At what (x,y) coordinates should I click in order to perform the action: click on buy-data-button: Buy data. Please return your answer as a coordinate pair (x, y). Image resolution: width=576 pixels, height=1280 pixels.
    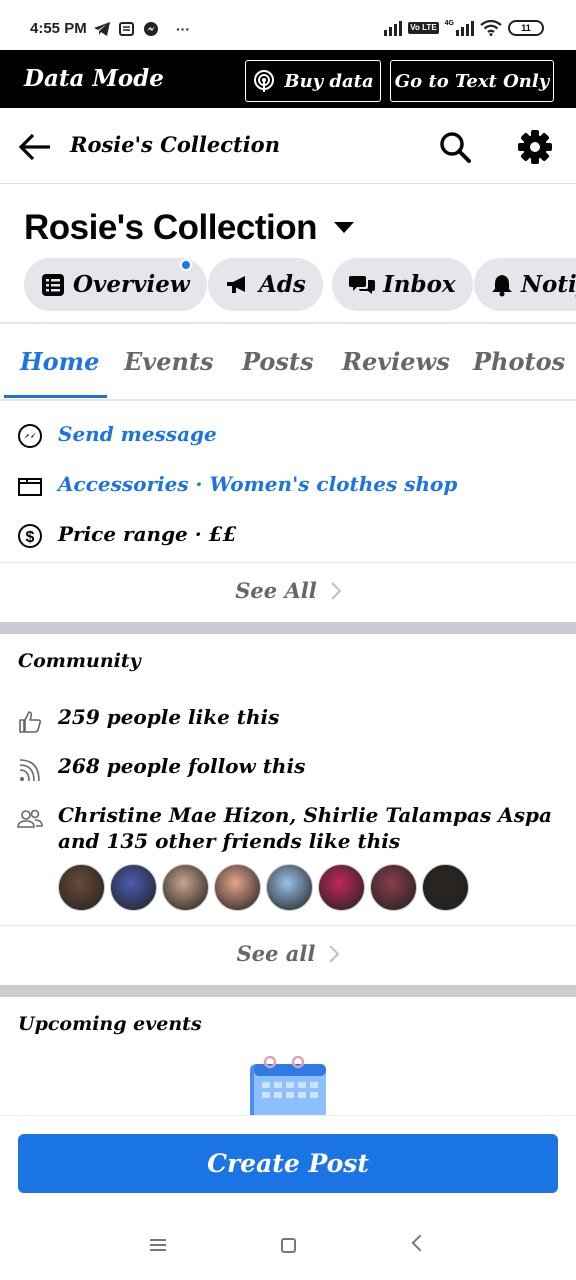
    Looking at the image, I should click on (313, 81).